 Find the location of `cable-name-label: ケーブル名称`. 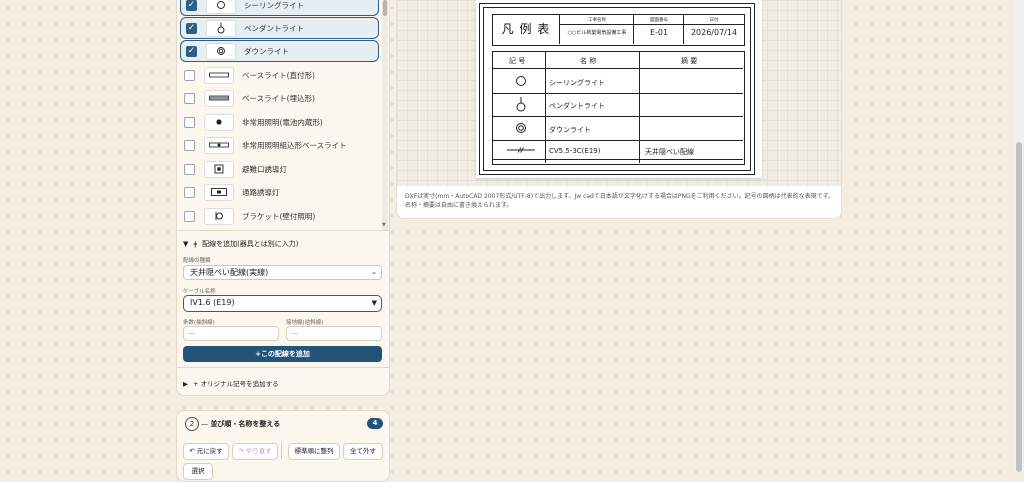

cable-name-label: ケーブル名称 is located at coordinates (199, 292).